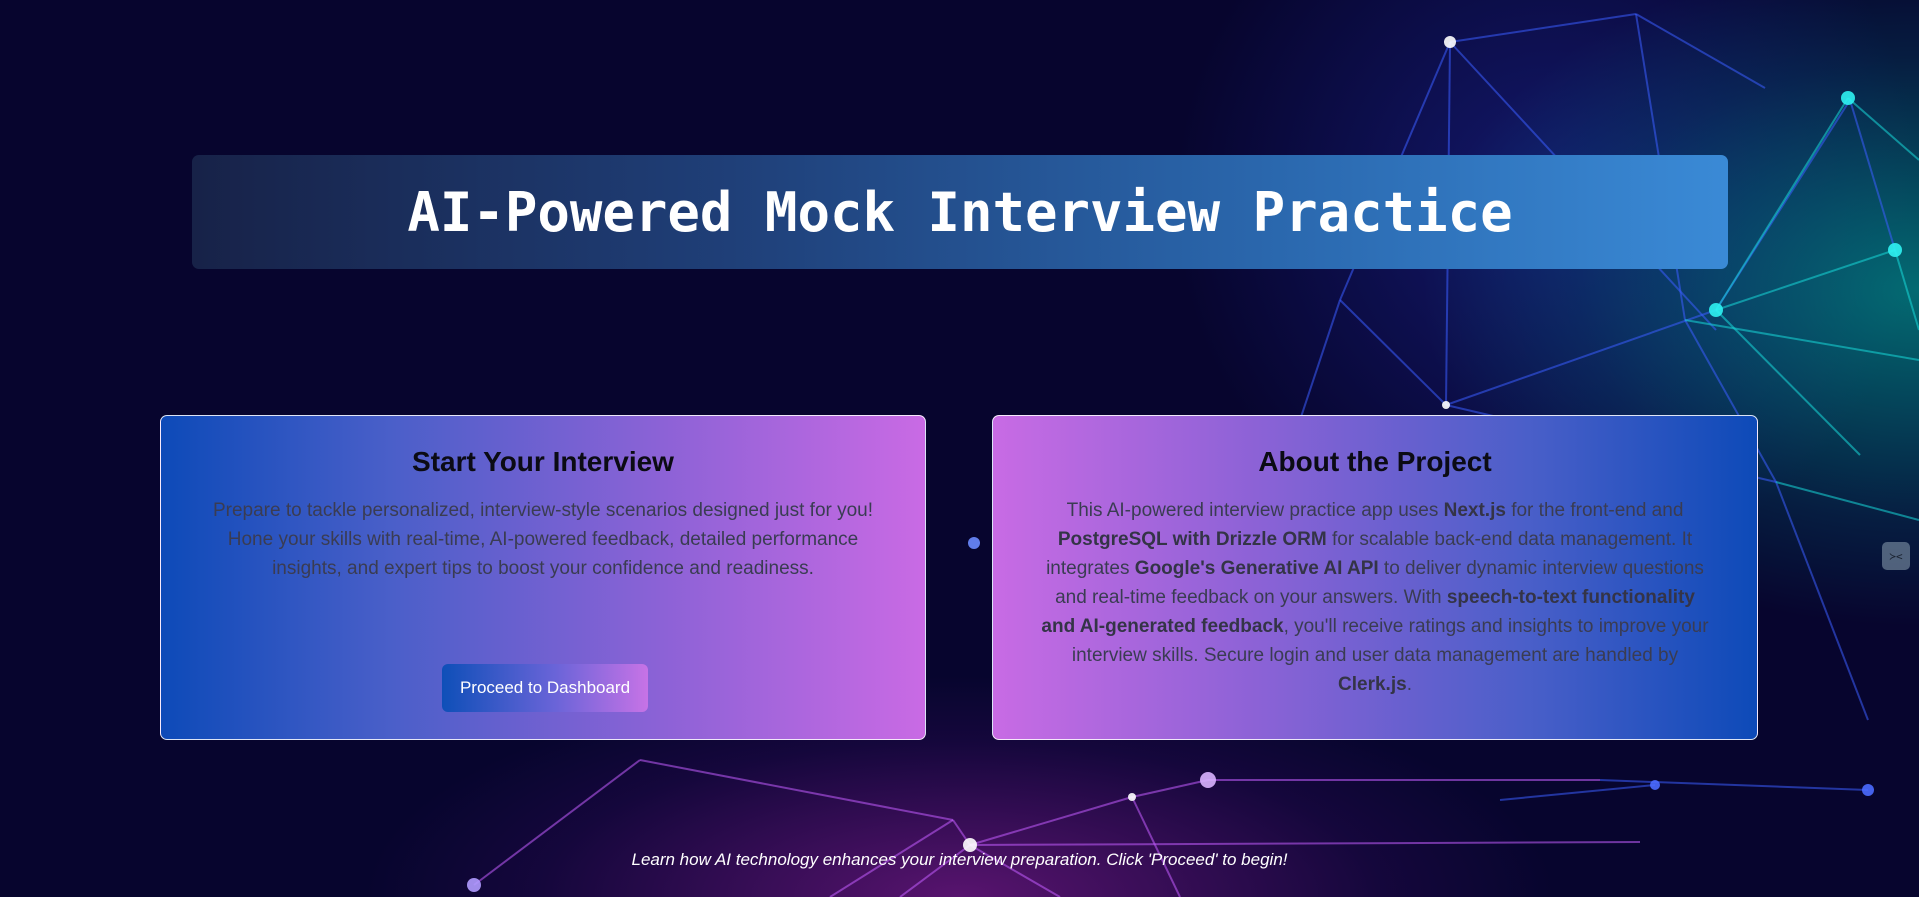  I want to click on start-card-heading: Start Your Interview, so click(543, 461).